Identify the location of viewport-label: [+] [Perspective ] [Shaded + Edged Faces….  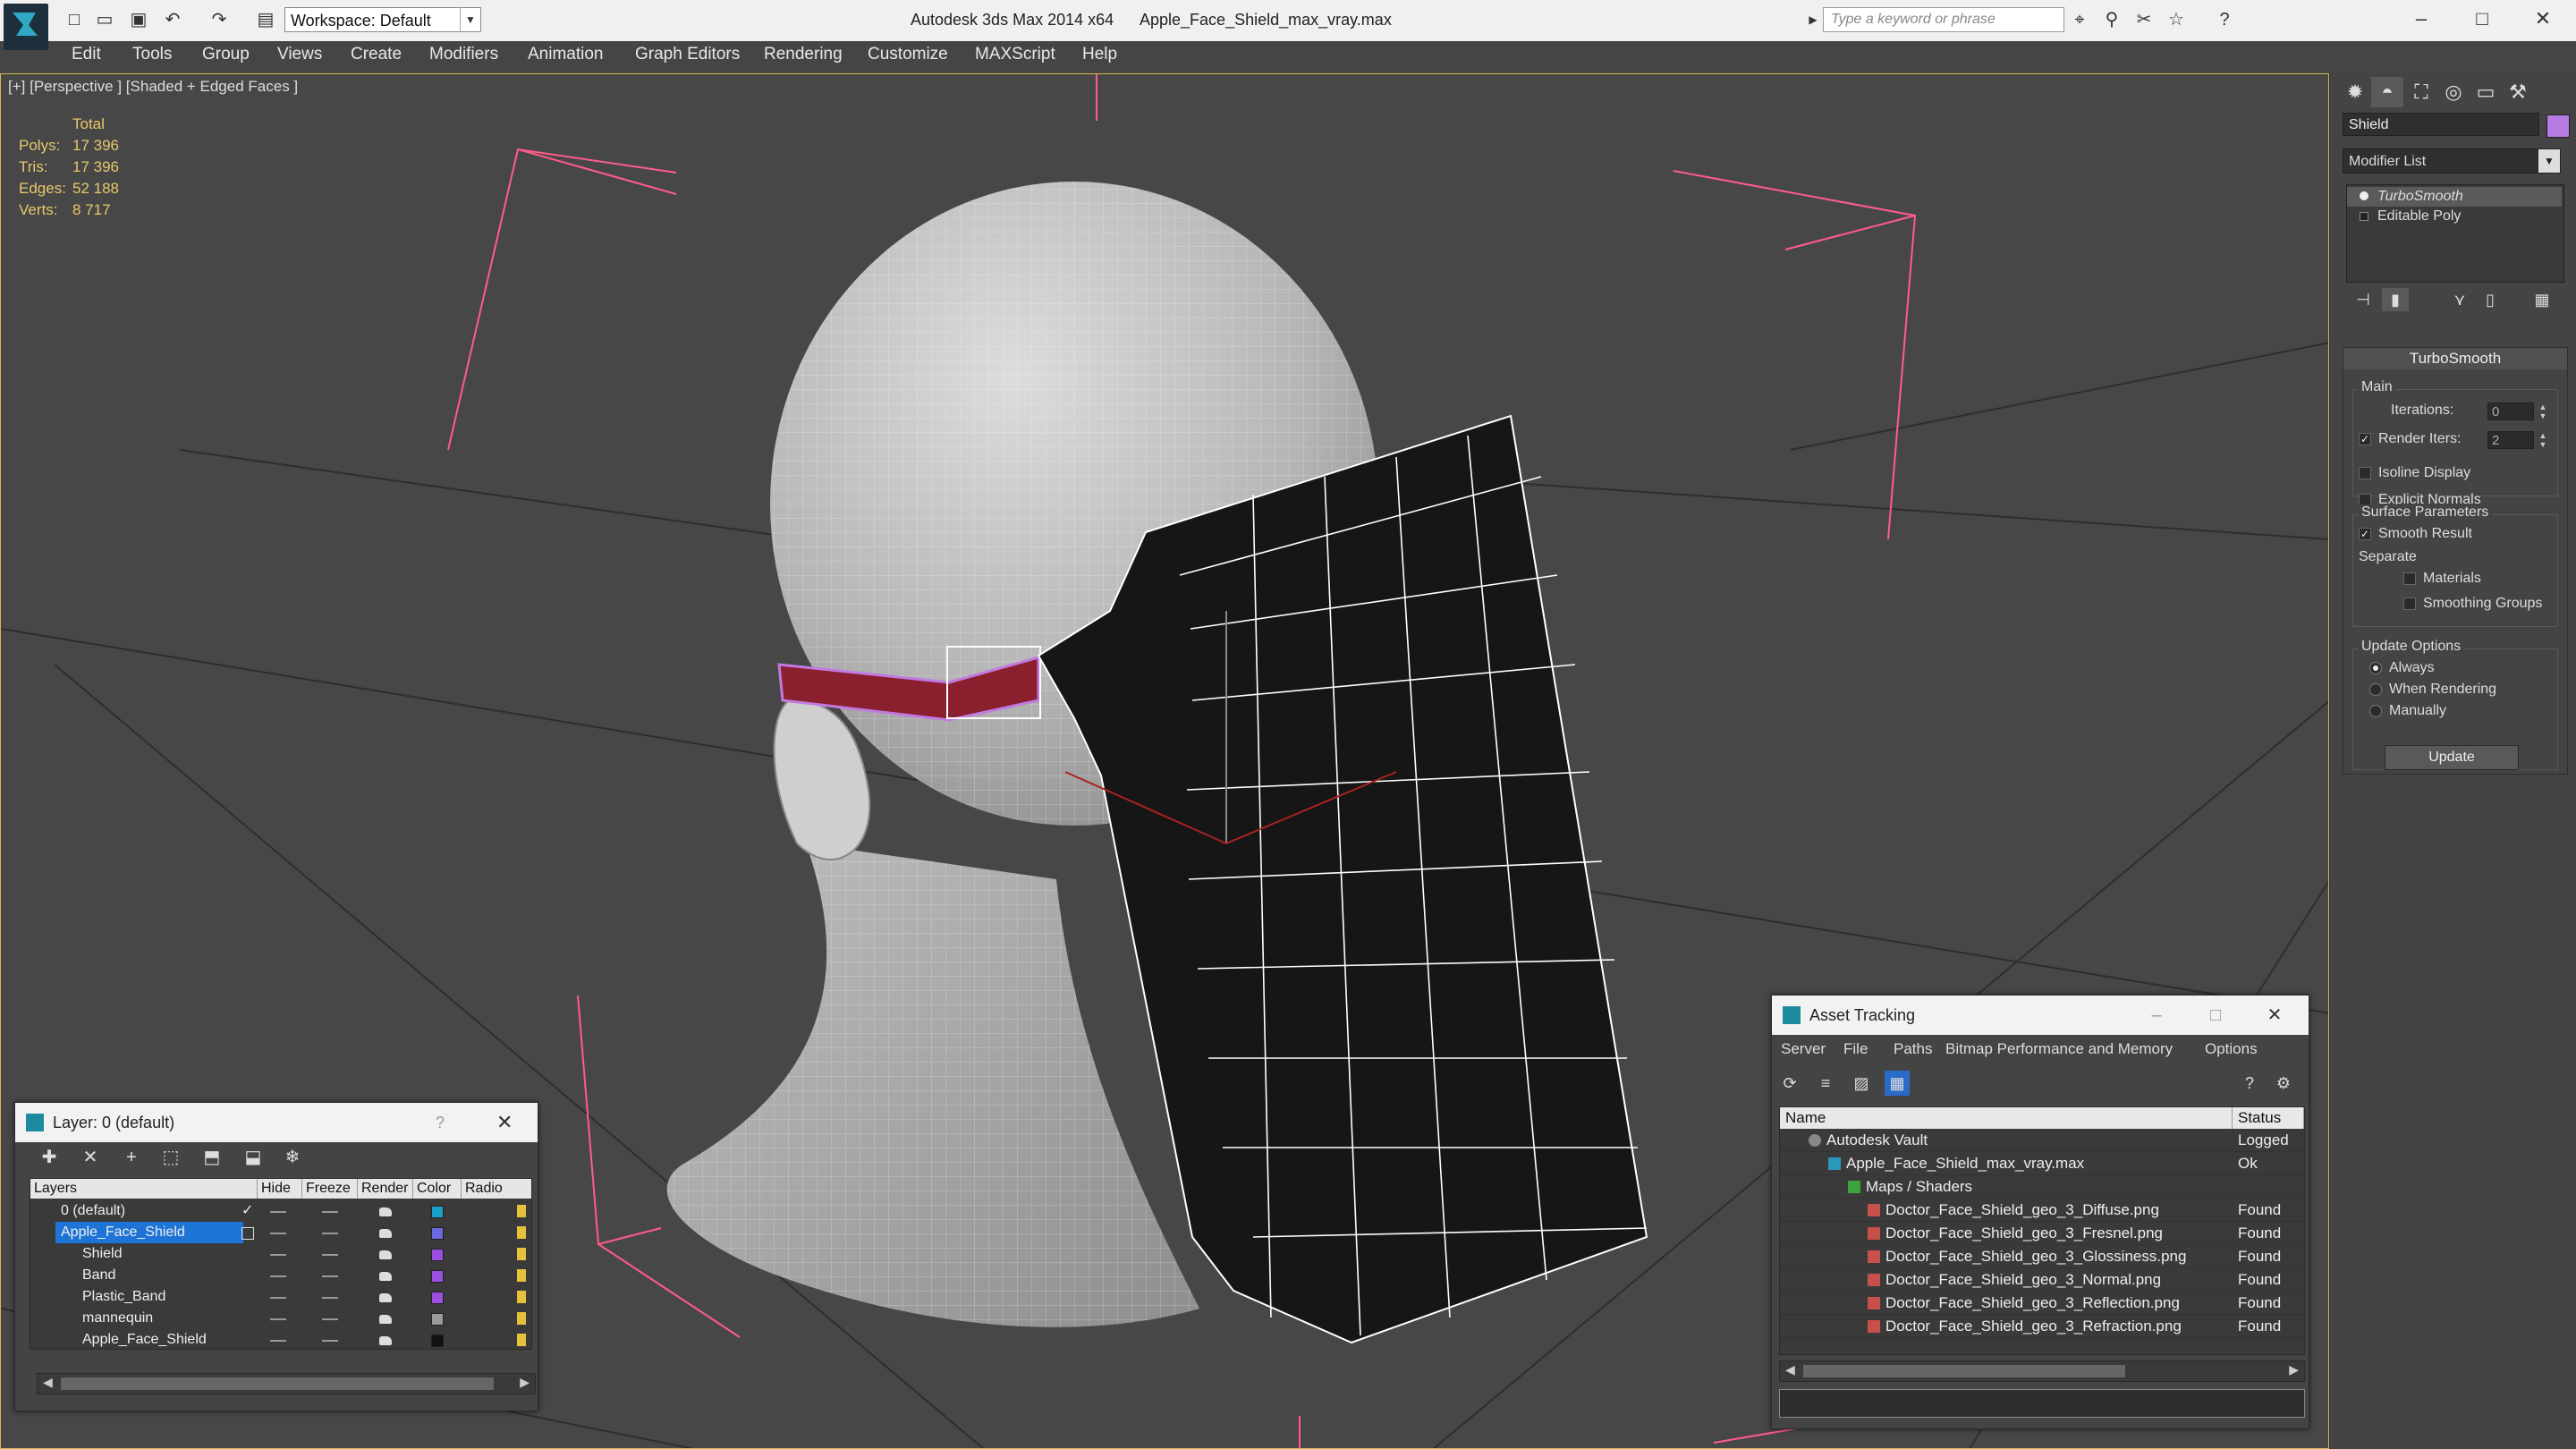
(153, 87).